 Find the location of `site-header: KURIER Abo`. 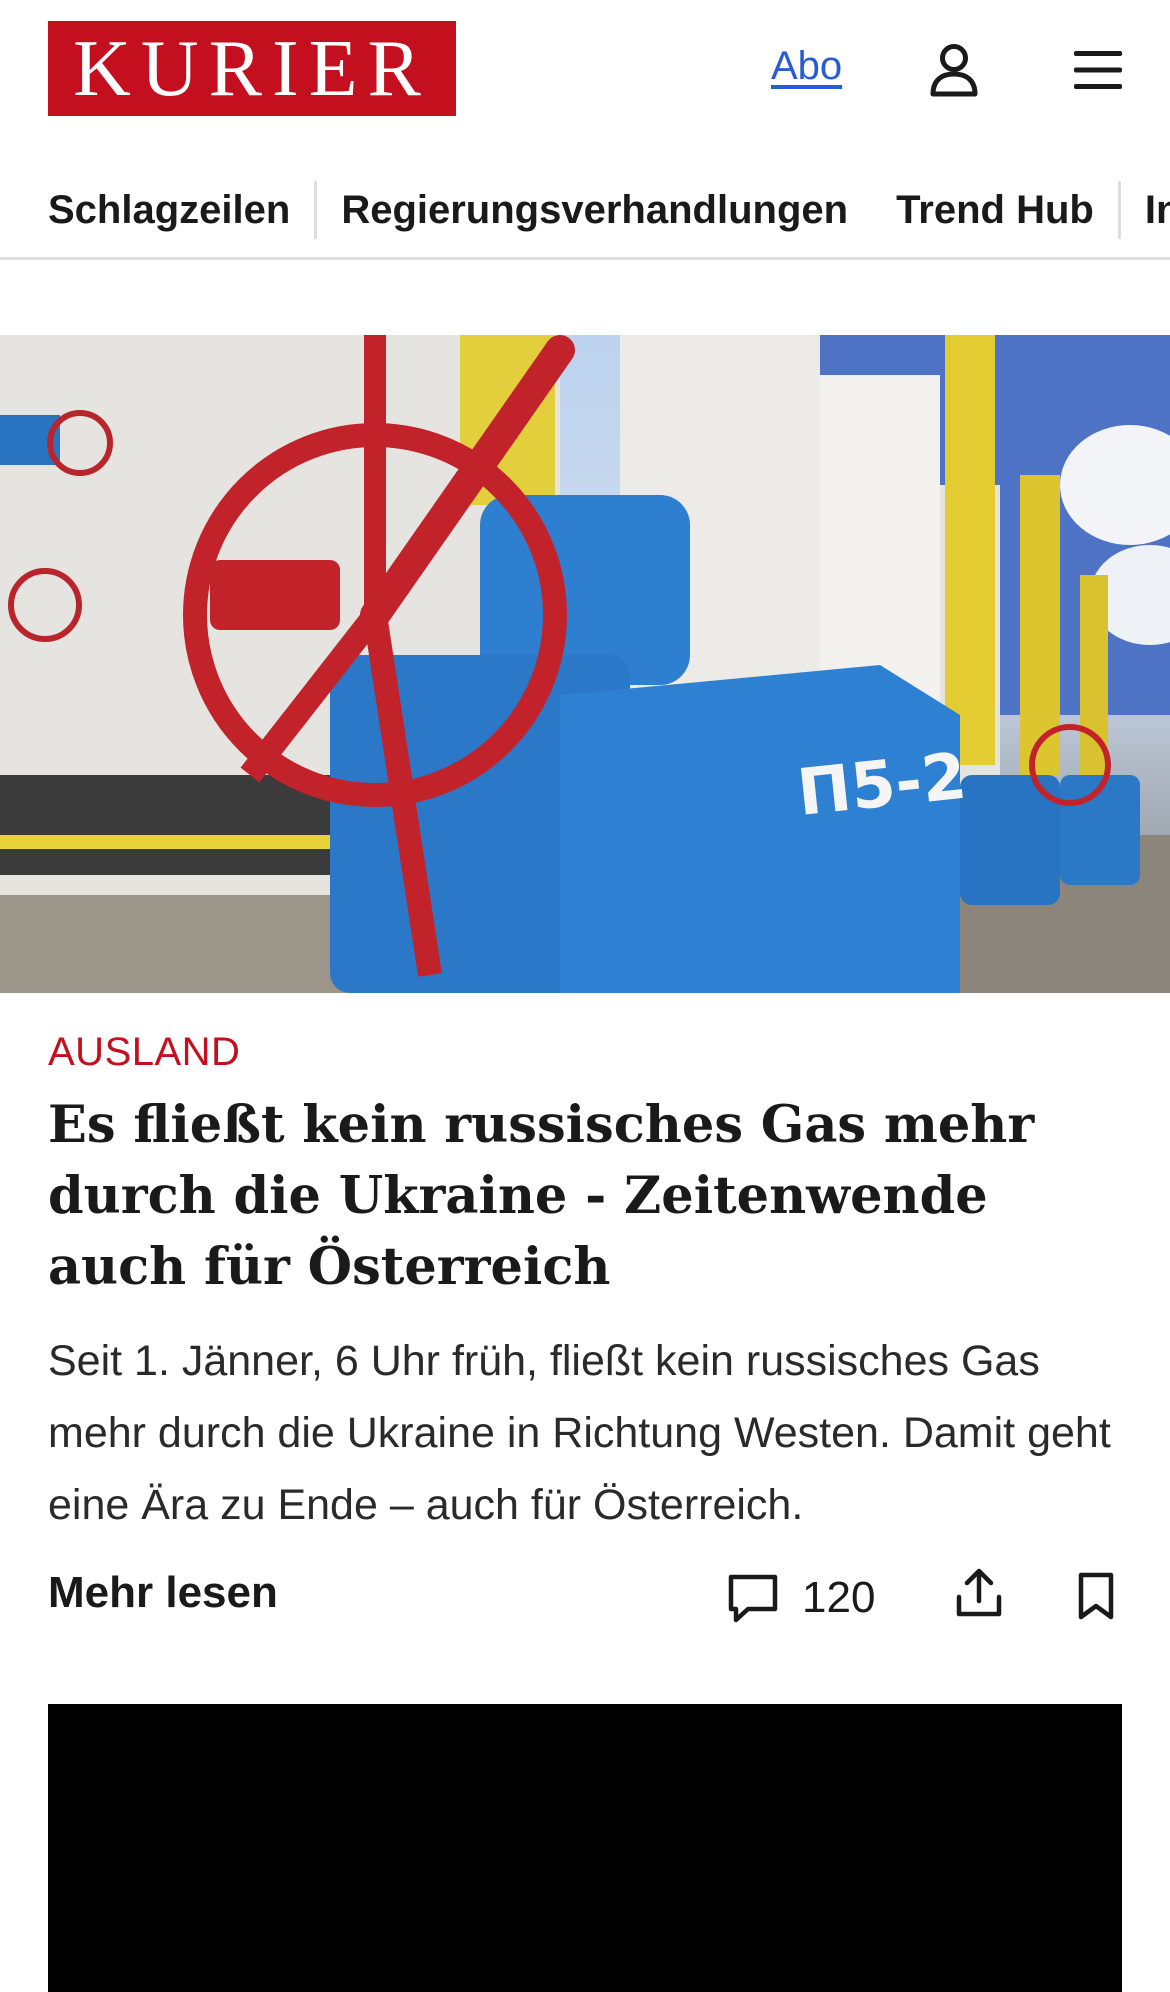

site-header: KURIER Abo is located at coordinates (585, 70).